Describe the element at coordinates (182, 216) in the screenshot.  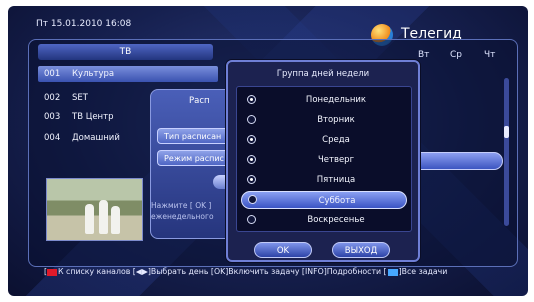
I see `schedule-hint-line: еженедельного` at that location.